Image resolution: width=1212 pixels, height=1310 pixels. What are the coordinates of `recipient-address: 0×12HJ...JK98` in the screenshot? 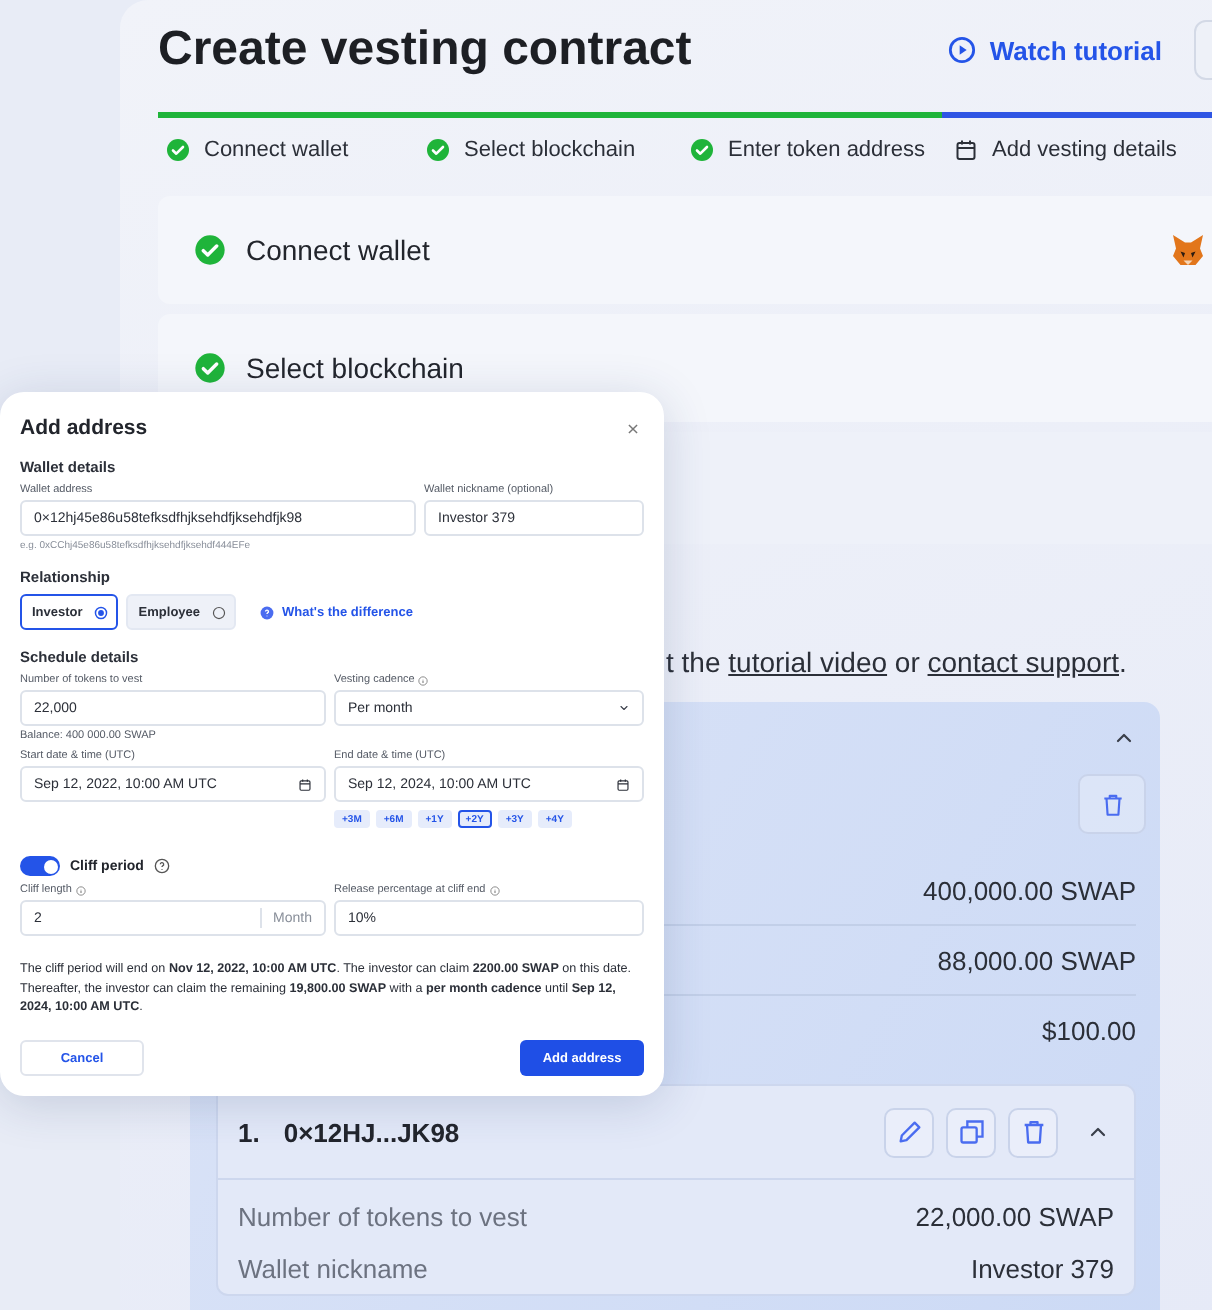 It's located at (371, 1132).